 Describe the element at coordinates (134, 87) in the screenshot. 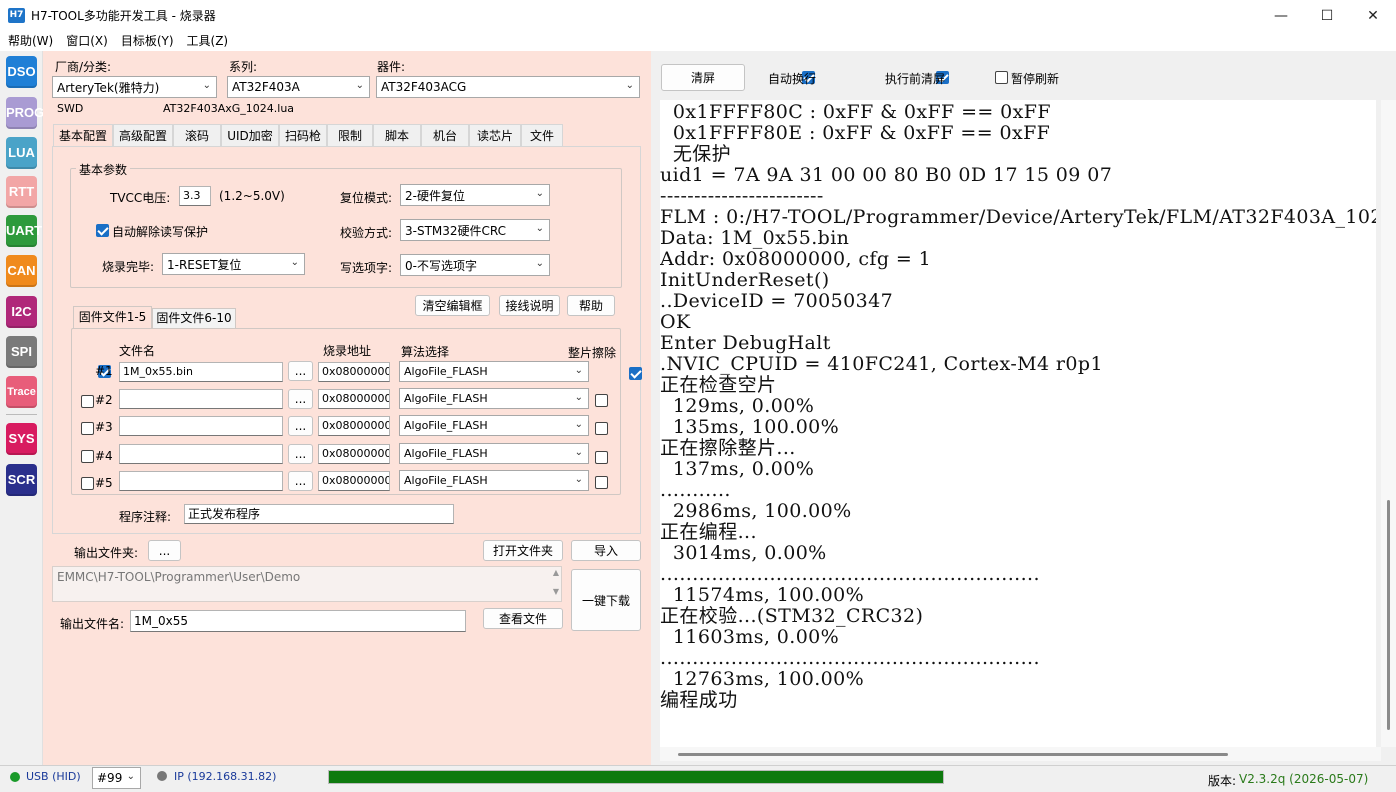

I see `vendor-select: ArteryTek(雅特力) ⌄` at that location.